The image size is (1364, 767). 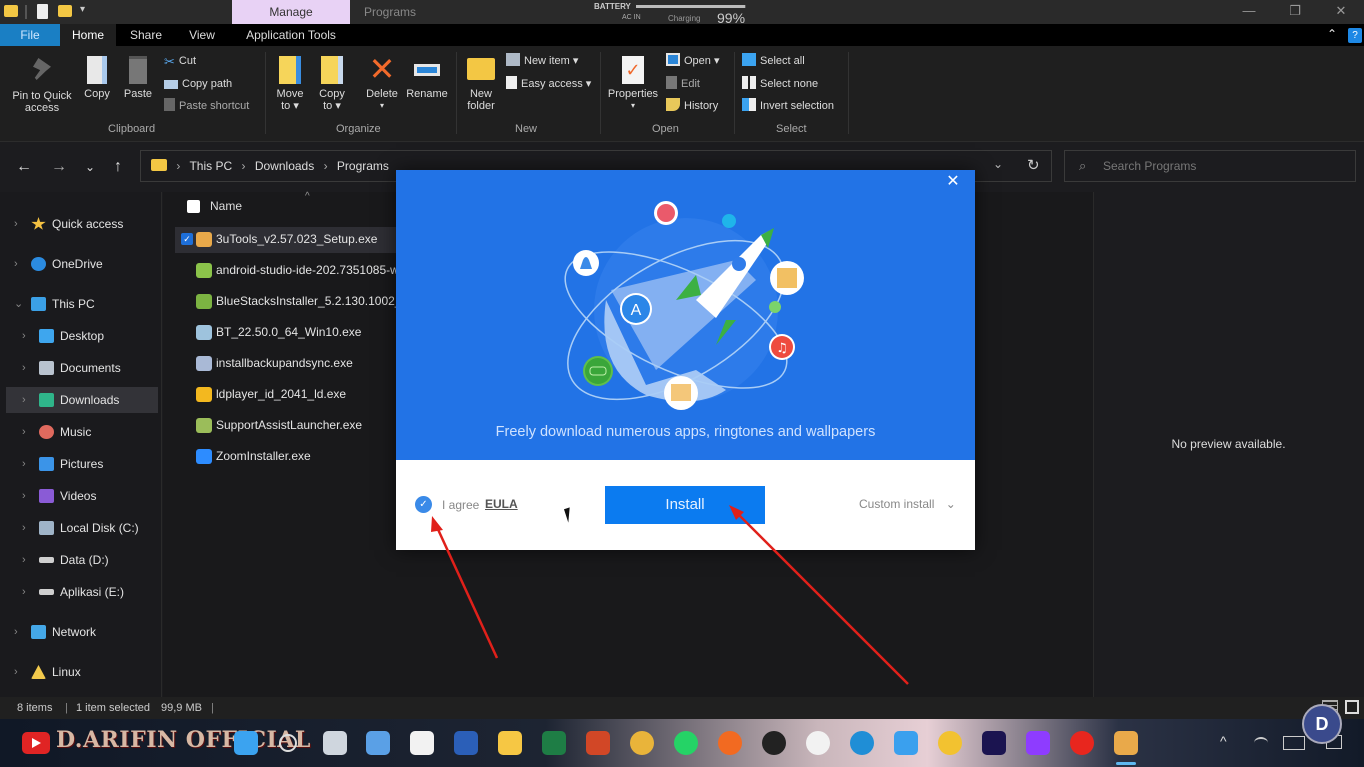 I want to click on context-tab-manage: Manage, so click(x=291, y=12).